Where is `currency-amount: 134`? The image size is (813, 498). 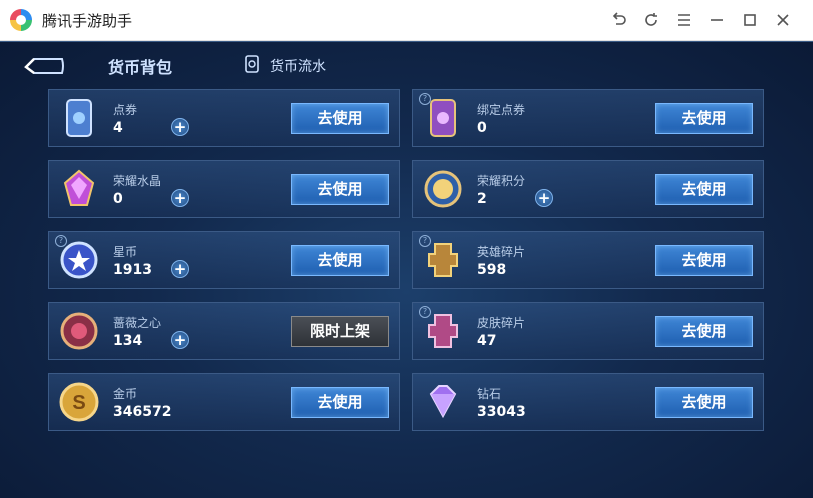 currency-amount: 134 is located at coordinates (128, 341).